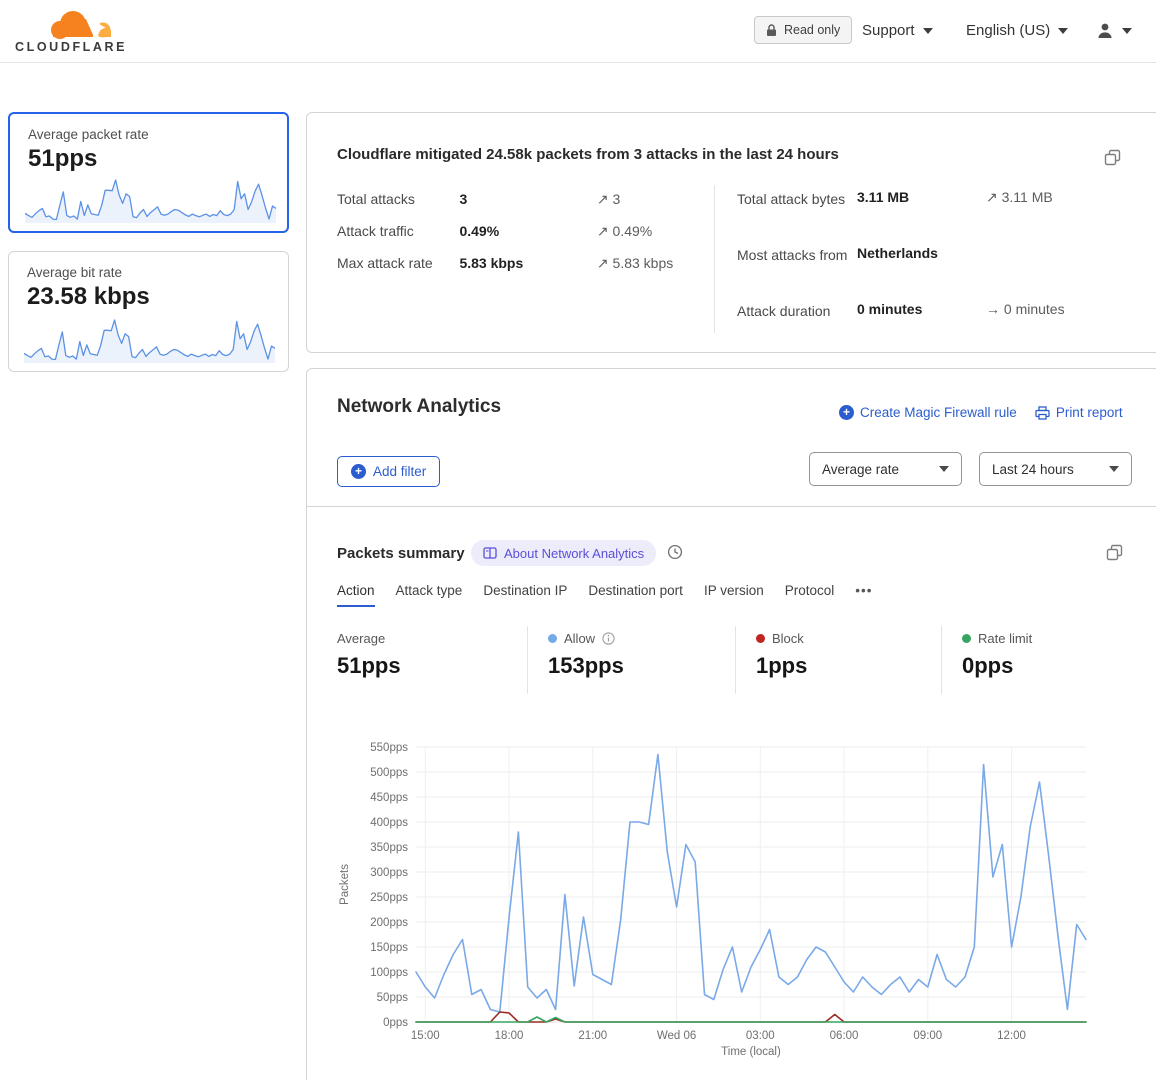  What do you see at coordinates (149, 341) in the screenshot?
I see `bit-rate-sparkline` at bounding box center [149, 341].